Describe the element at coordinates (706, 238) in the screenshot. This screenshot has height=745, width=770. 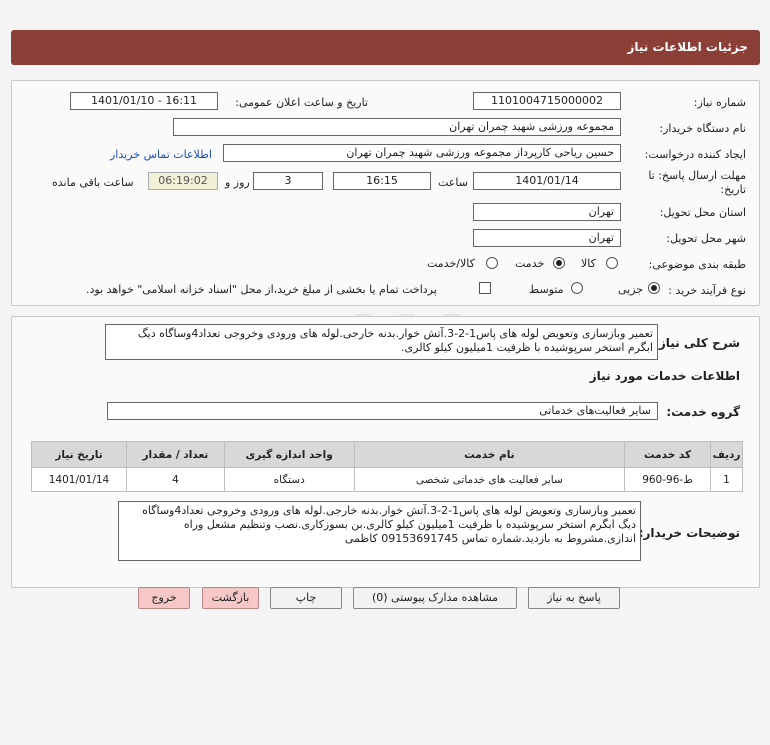
I see `city-label: شهر محل تحویل:` at that location.